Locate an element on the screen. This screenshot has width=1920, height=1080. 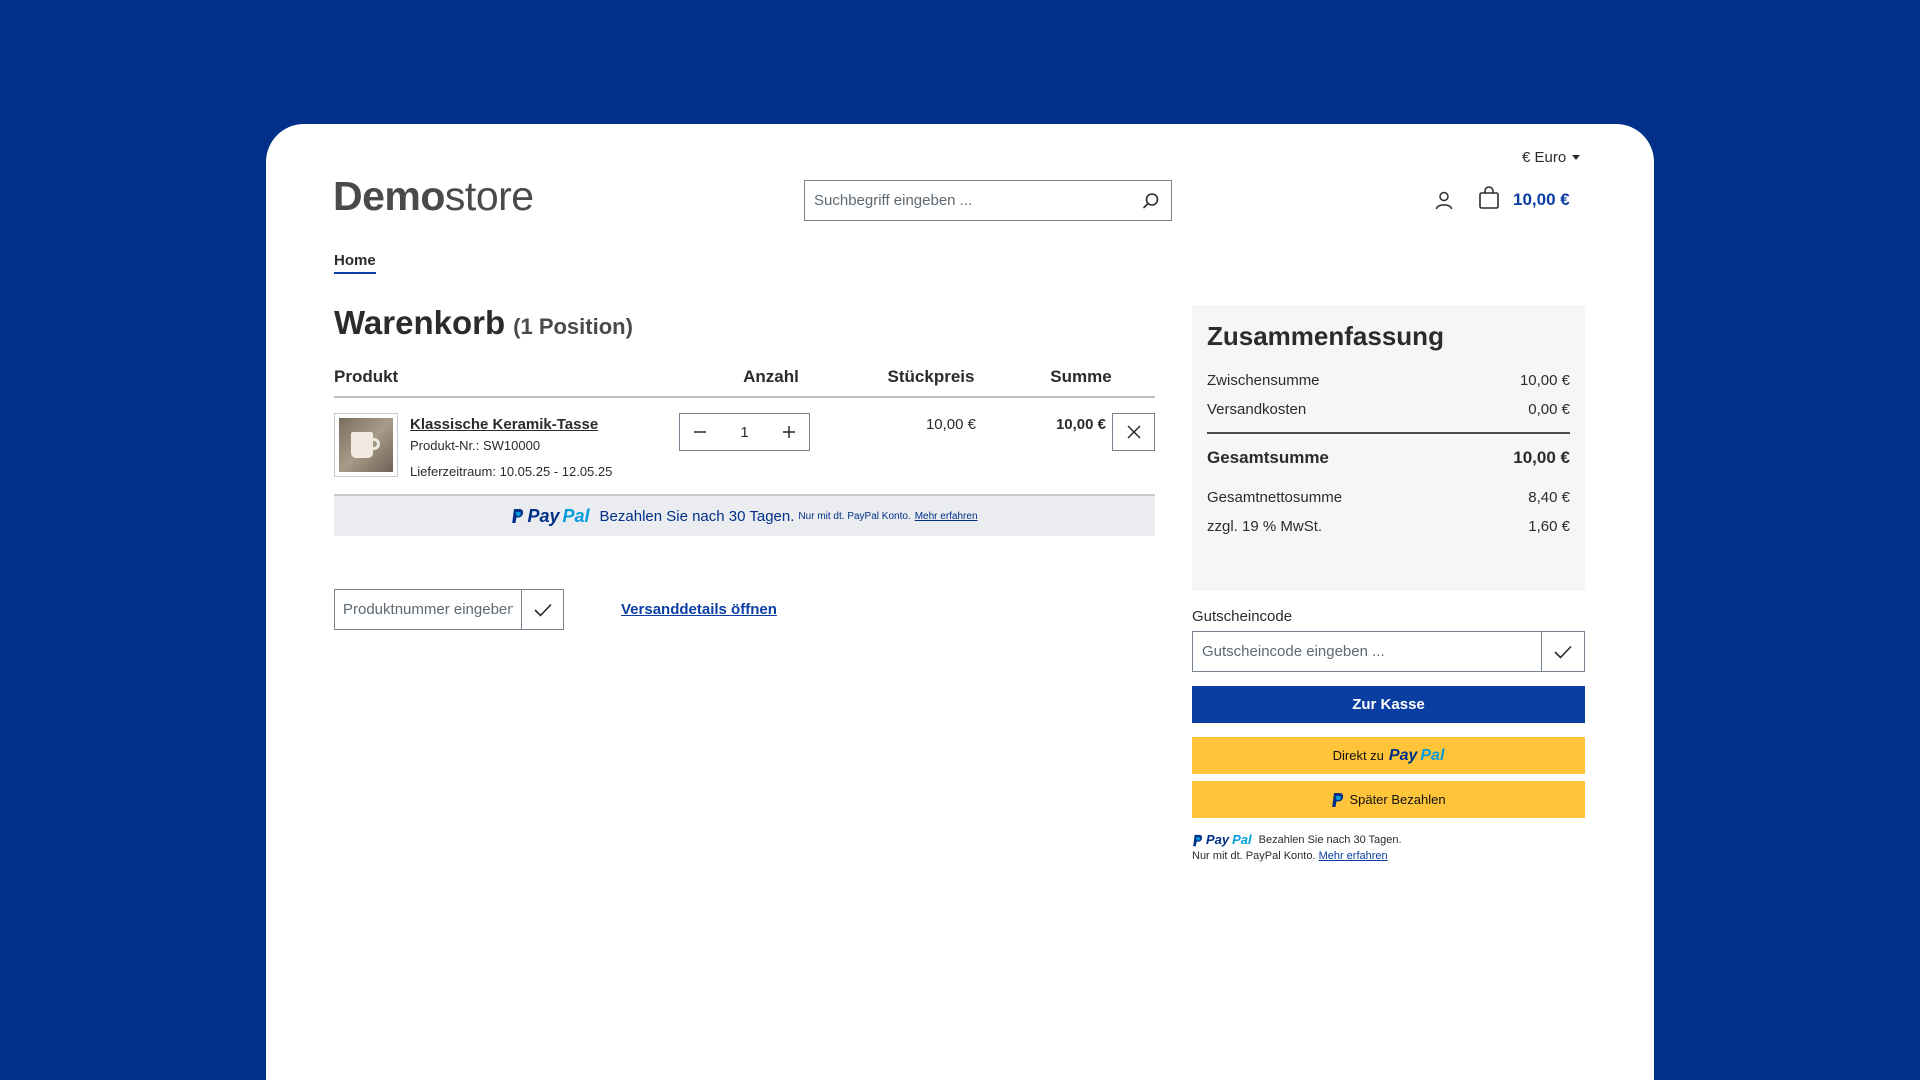
subtotal-value: 10,00 € is located at coordinates (1544, 380).